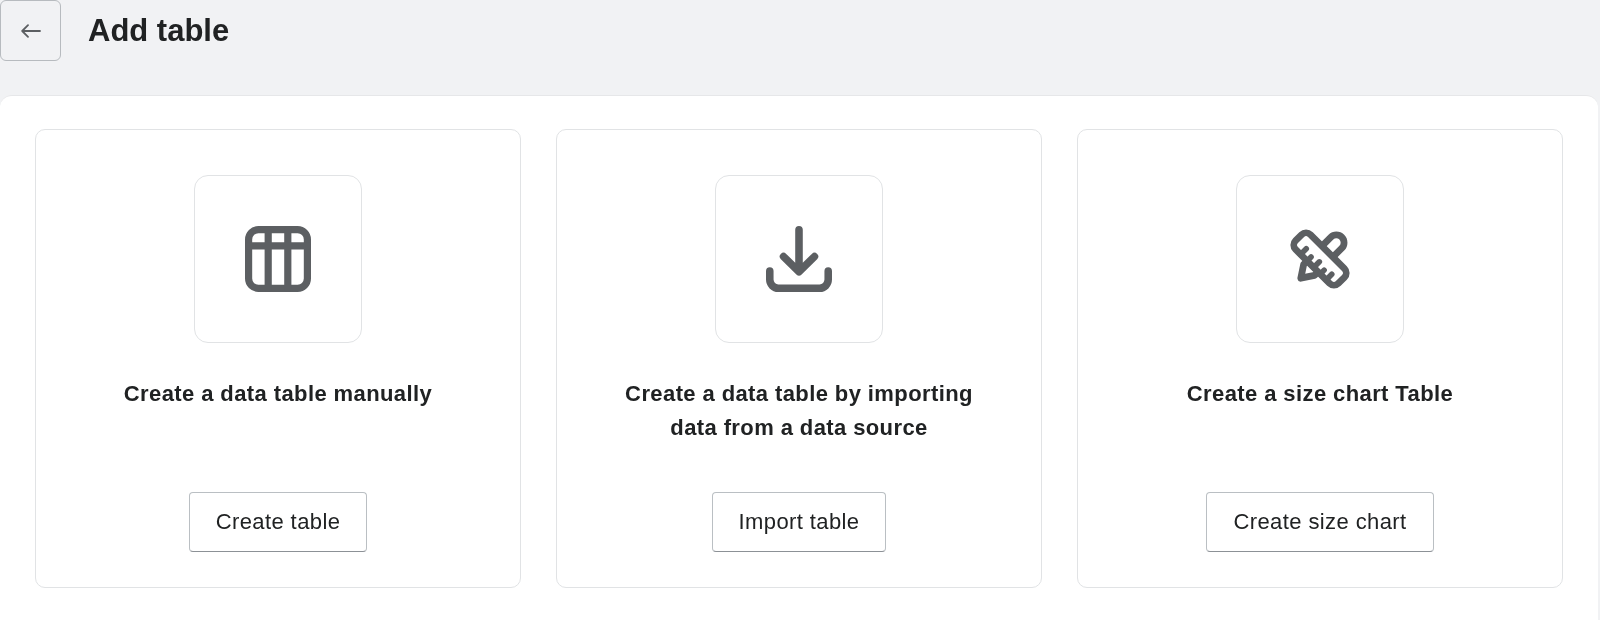 This screenshot has height=620, width=1600. I want to click on option-title: Create a data table by importing data from a data source, so click(799, 411).